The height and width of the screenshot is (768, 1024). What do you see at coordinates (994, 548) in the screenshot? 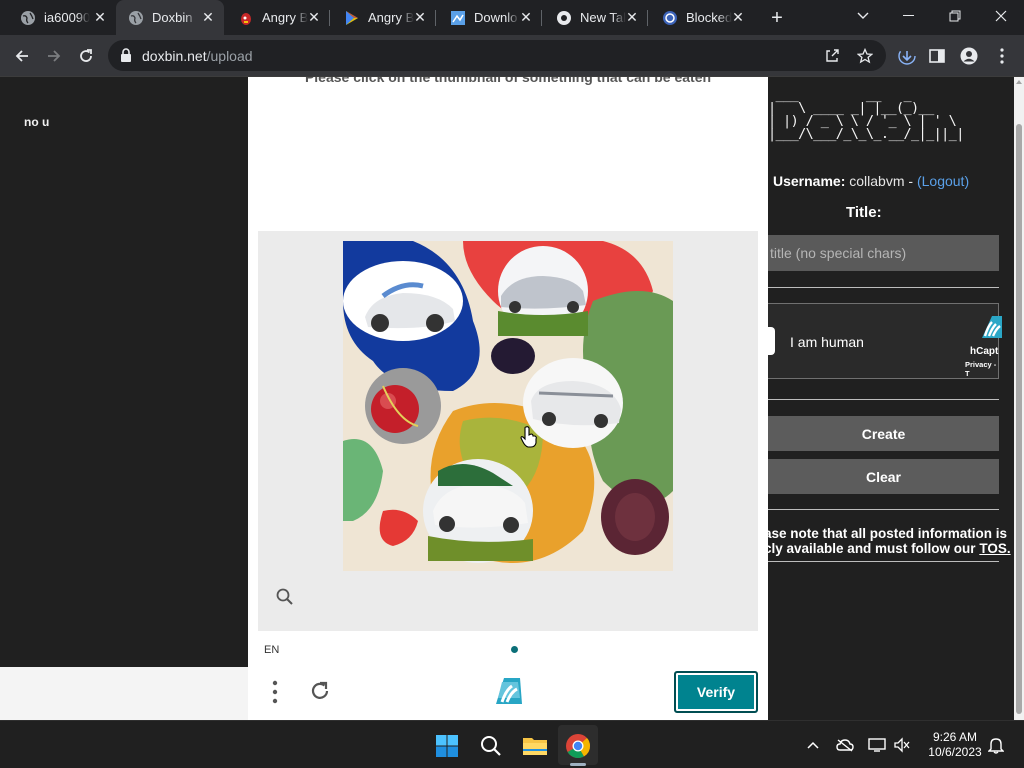
I see `tos-link: TOS.` at bounding box center [994, 548].